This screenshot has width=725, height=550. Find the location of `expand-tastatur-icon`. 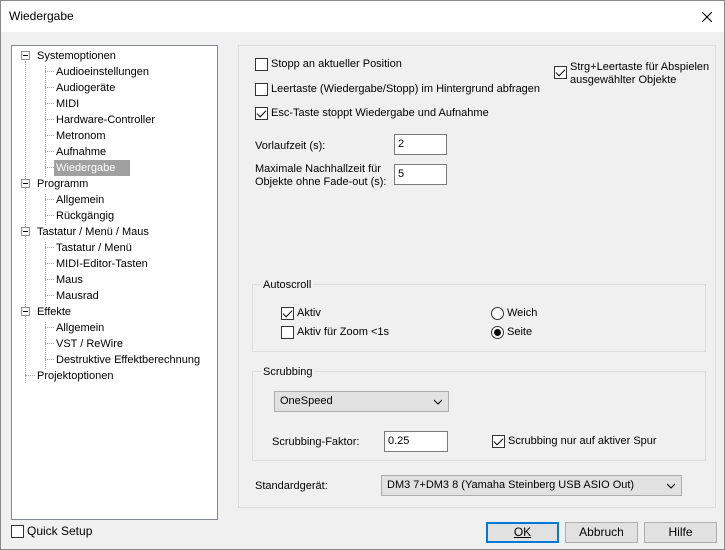

expand-tastatur-icon is located at coordinates (25, 231).